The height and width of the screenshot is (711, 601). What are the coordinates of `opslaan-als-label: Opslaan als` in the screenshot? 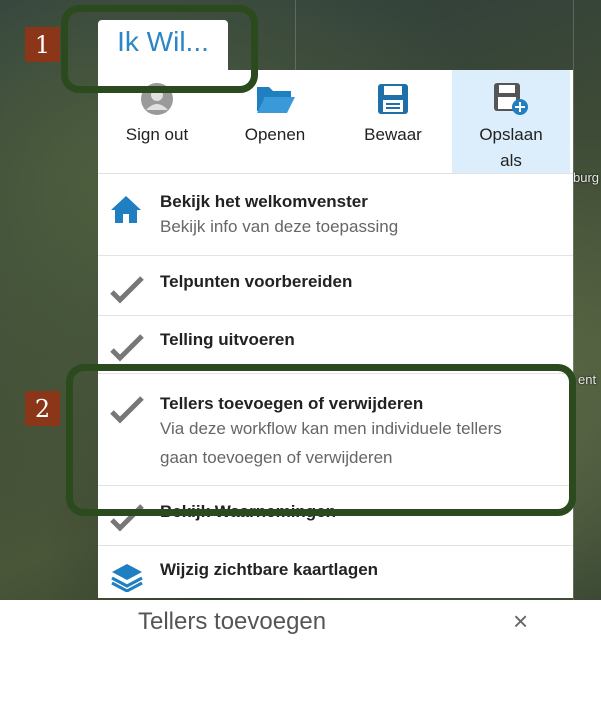 It's located at (511, 147).